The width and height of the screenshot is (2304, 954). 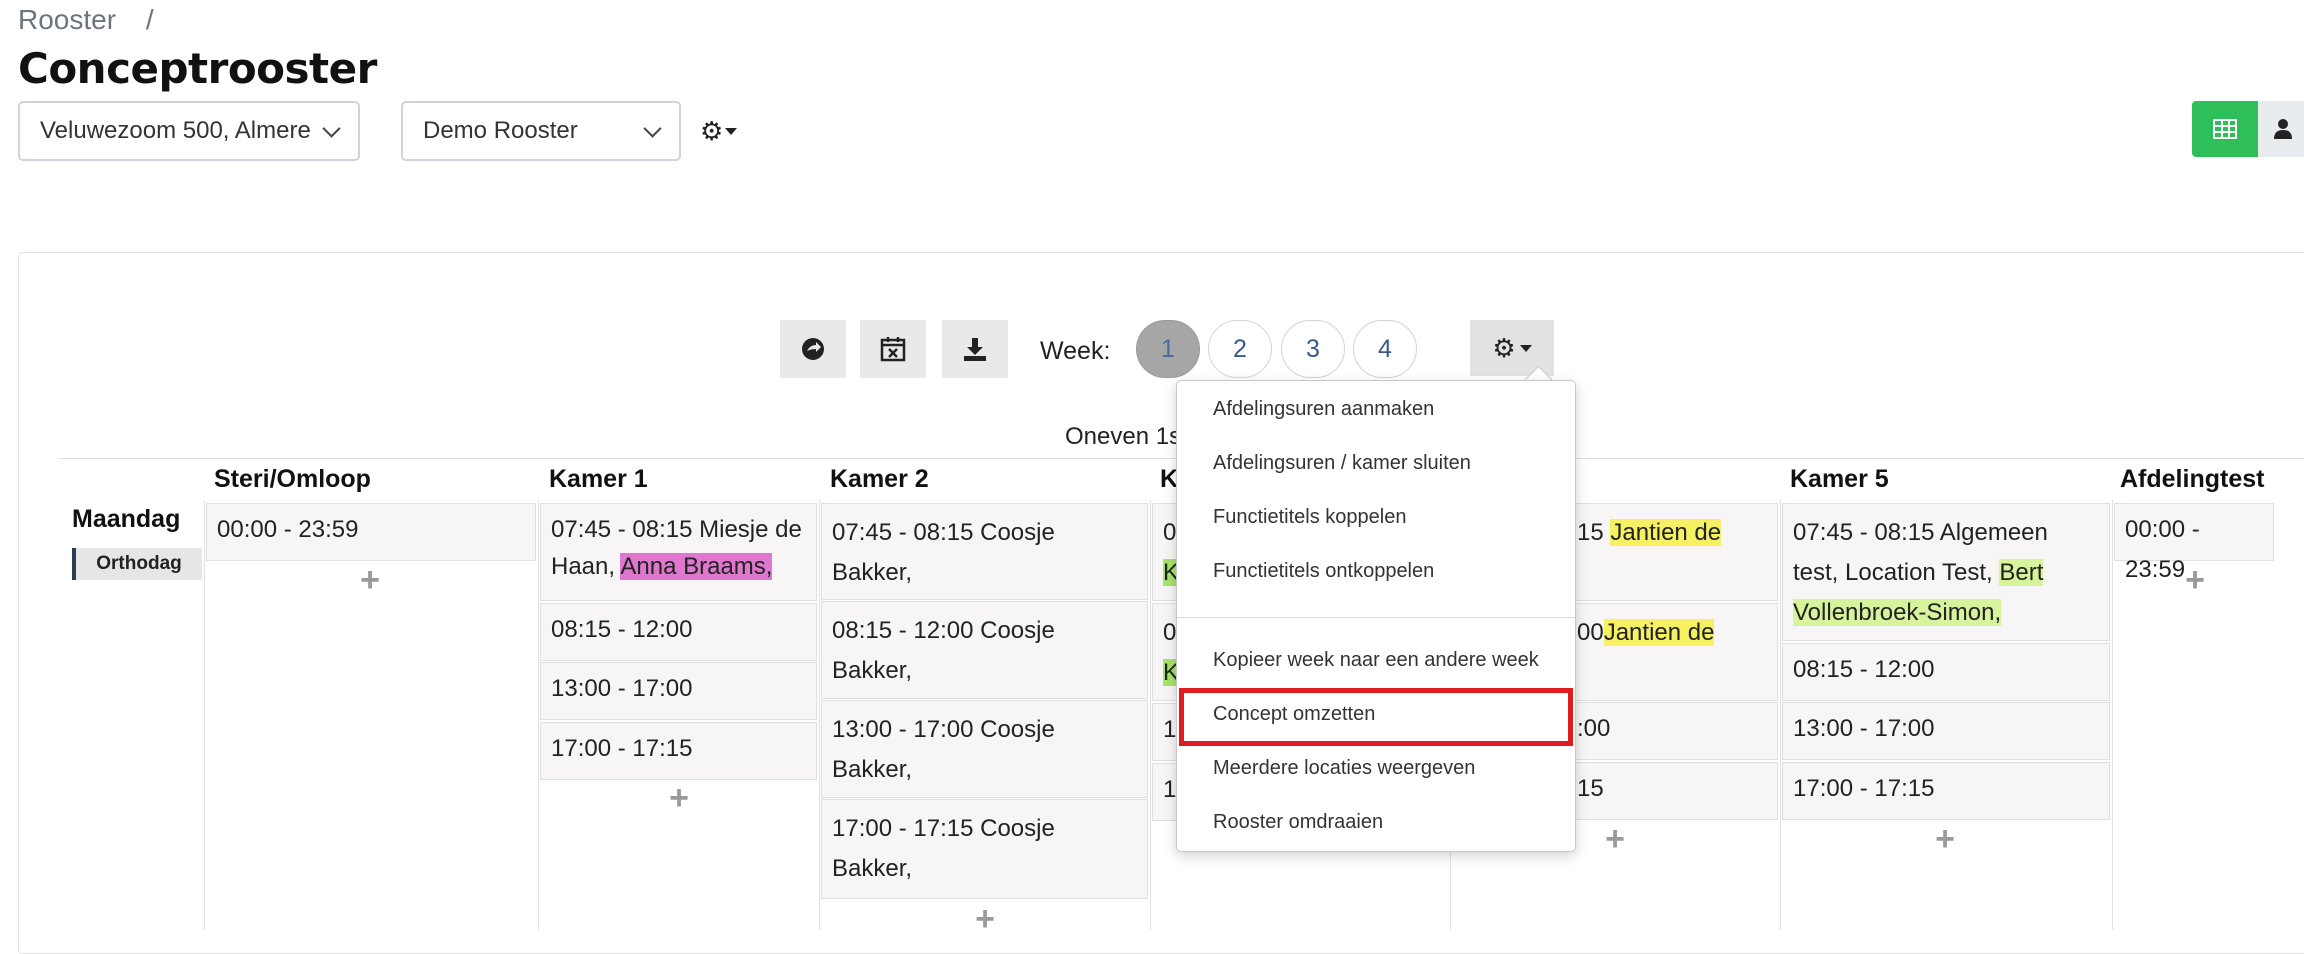 I want to click on download-icon, so click(x=975, y=349).